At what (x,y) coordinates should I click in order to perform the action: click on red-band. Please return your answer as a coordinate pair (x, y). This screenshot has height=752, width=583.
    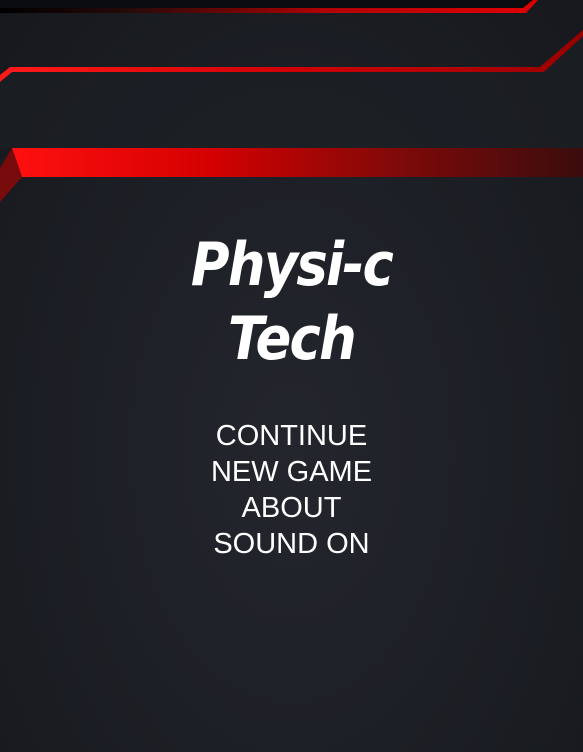
    Looking at the image, I should click on (297, 162).